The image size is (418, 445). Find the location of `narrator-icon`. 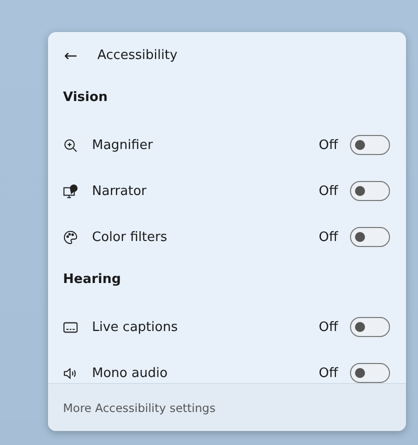

narrator-icon is located at coordinates (70, 191).